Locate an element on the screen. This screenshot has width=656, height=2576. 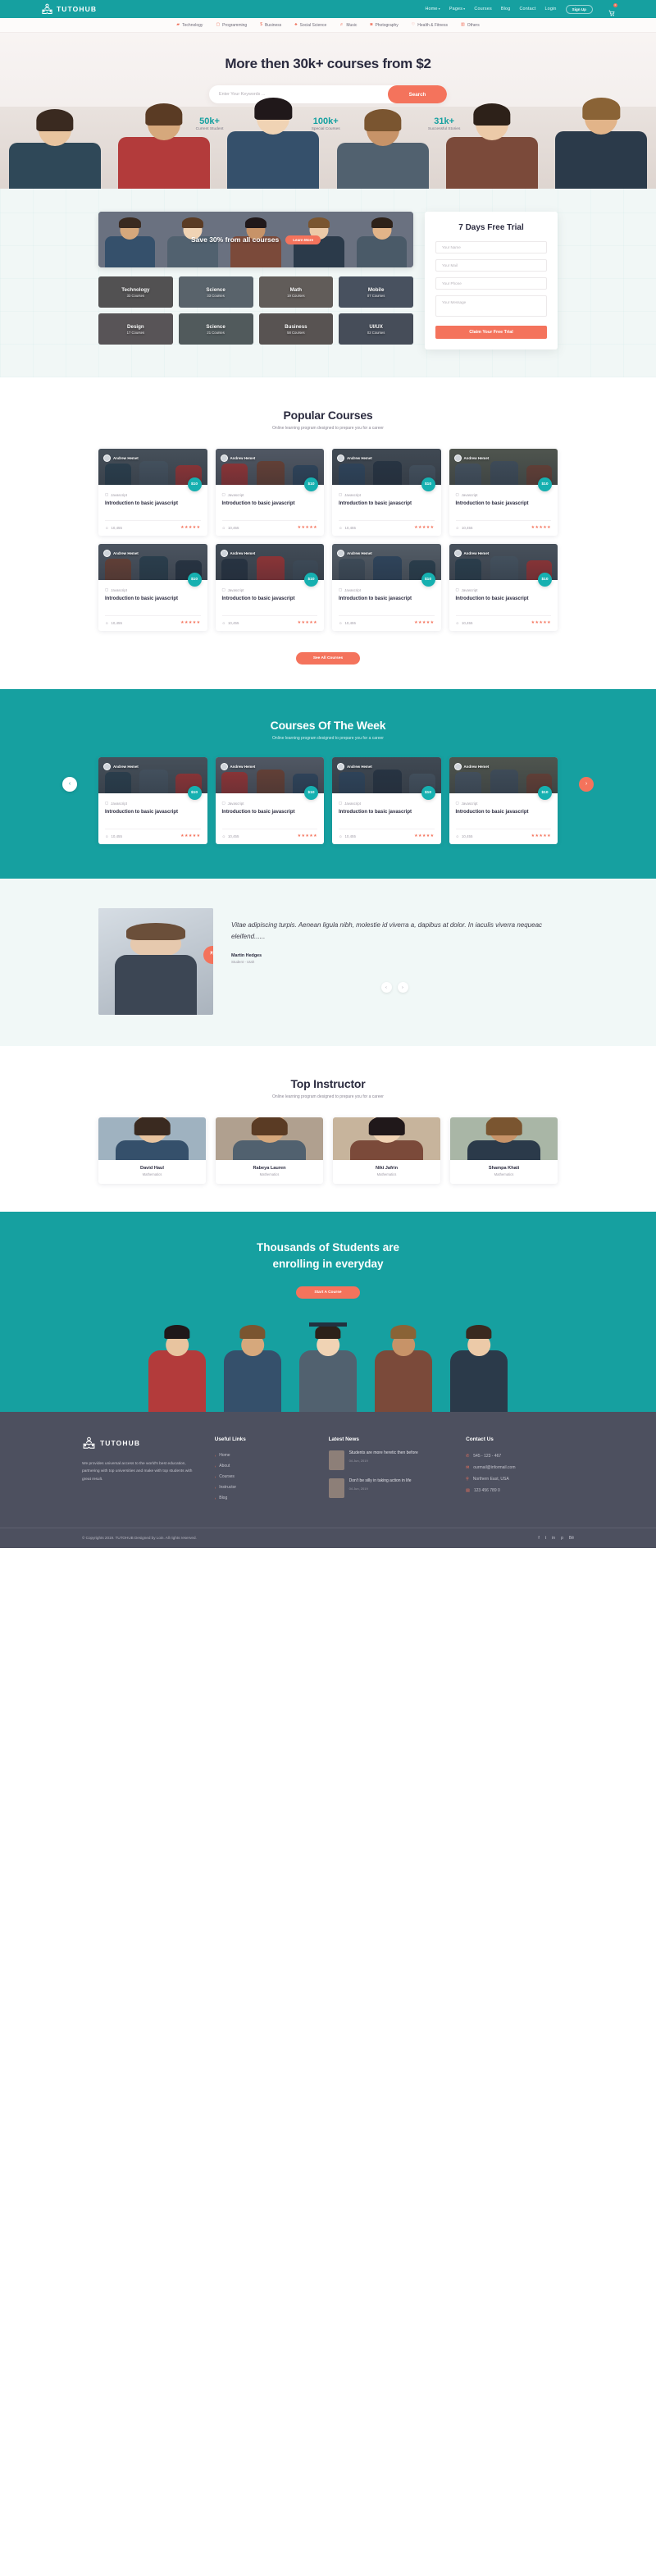
nav-item-courses: Courses is located at coordinates (482, 9).